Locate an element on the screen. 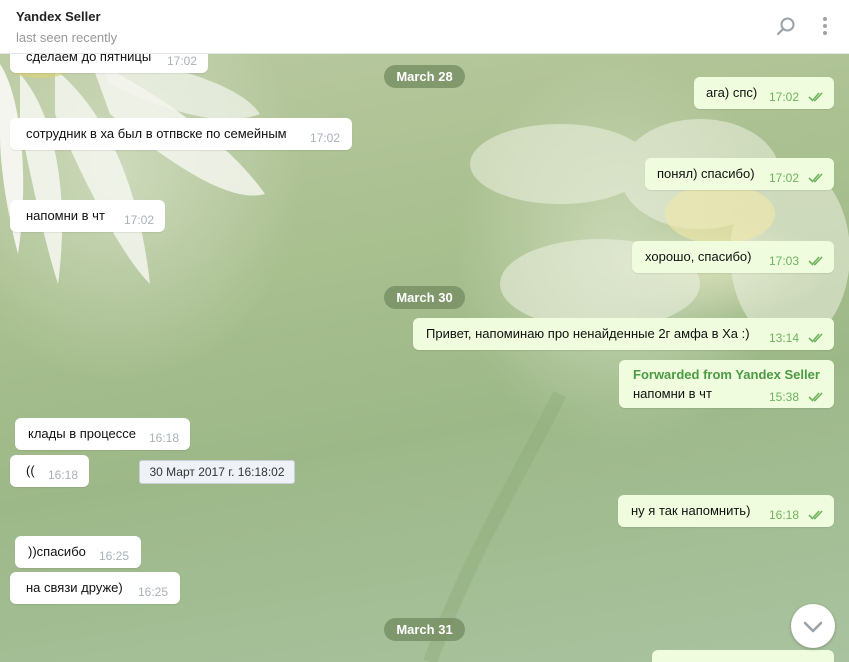 This screenshot has height=662, width=849. incoming-message: ))спасибо 16:25 is located at coordinates (78, 552).